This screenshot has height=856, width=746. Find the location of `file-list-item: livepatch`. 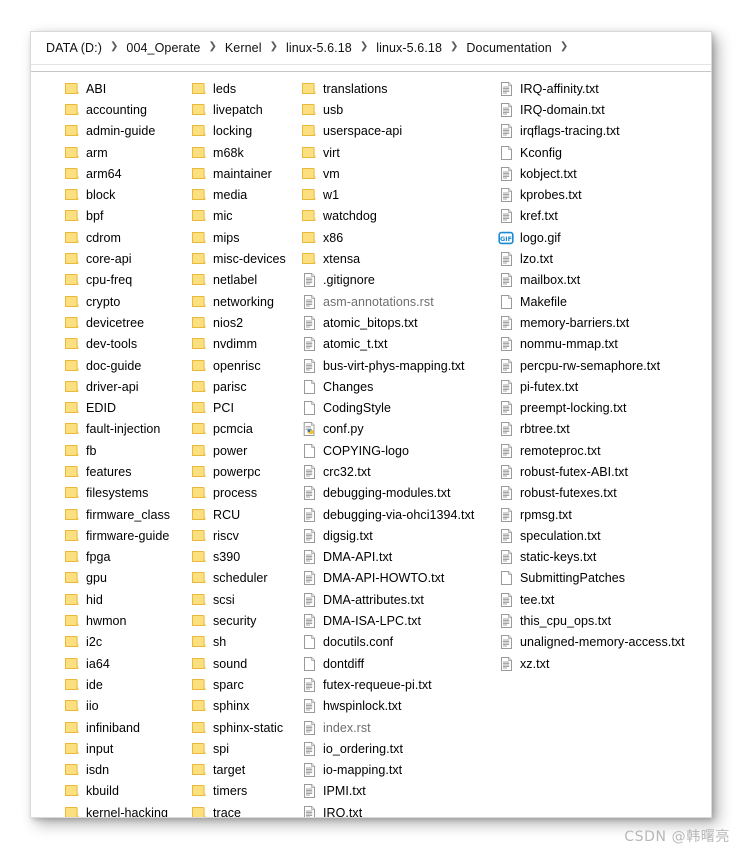

file-list-item: livepatch is located at coordinates (238, 109).